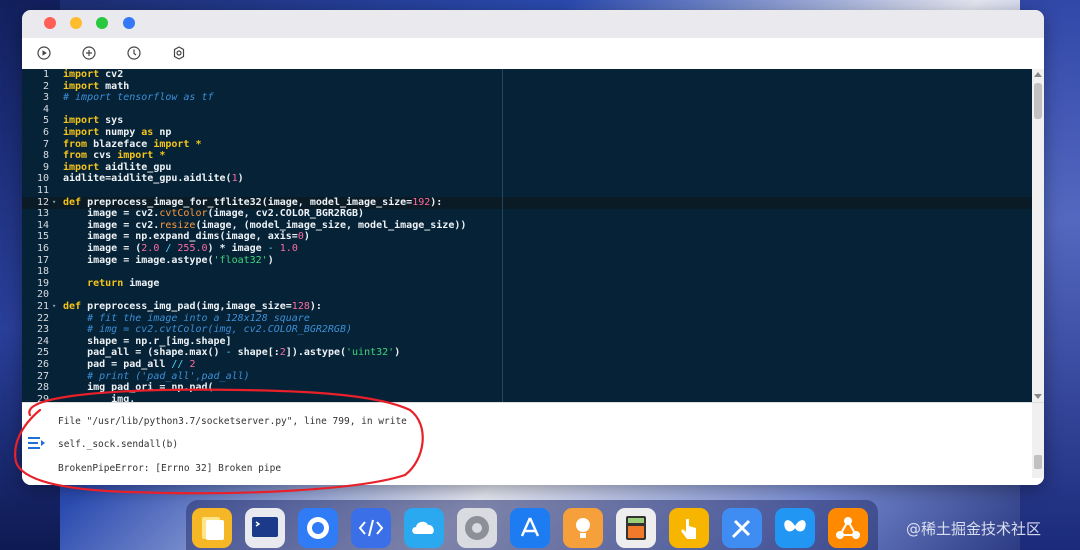 The width and height of the screenshot is (1080, 550). Describe the element at coordinates (527, 249) in the screenshot. I see `code-line: 16 image = (2.0 / 255.0) * image - 1.0` at that location.